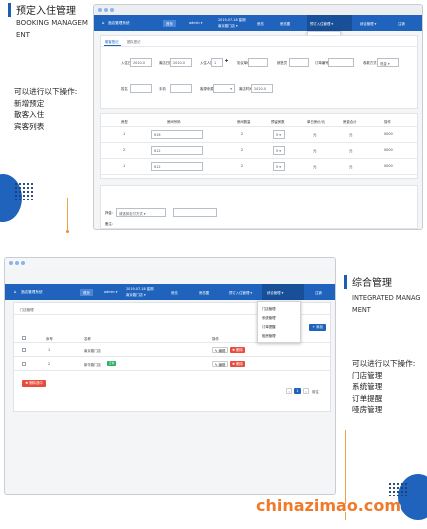  I want to click on plus-icon: ✚, so click(226, 60).